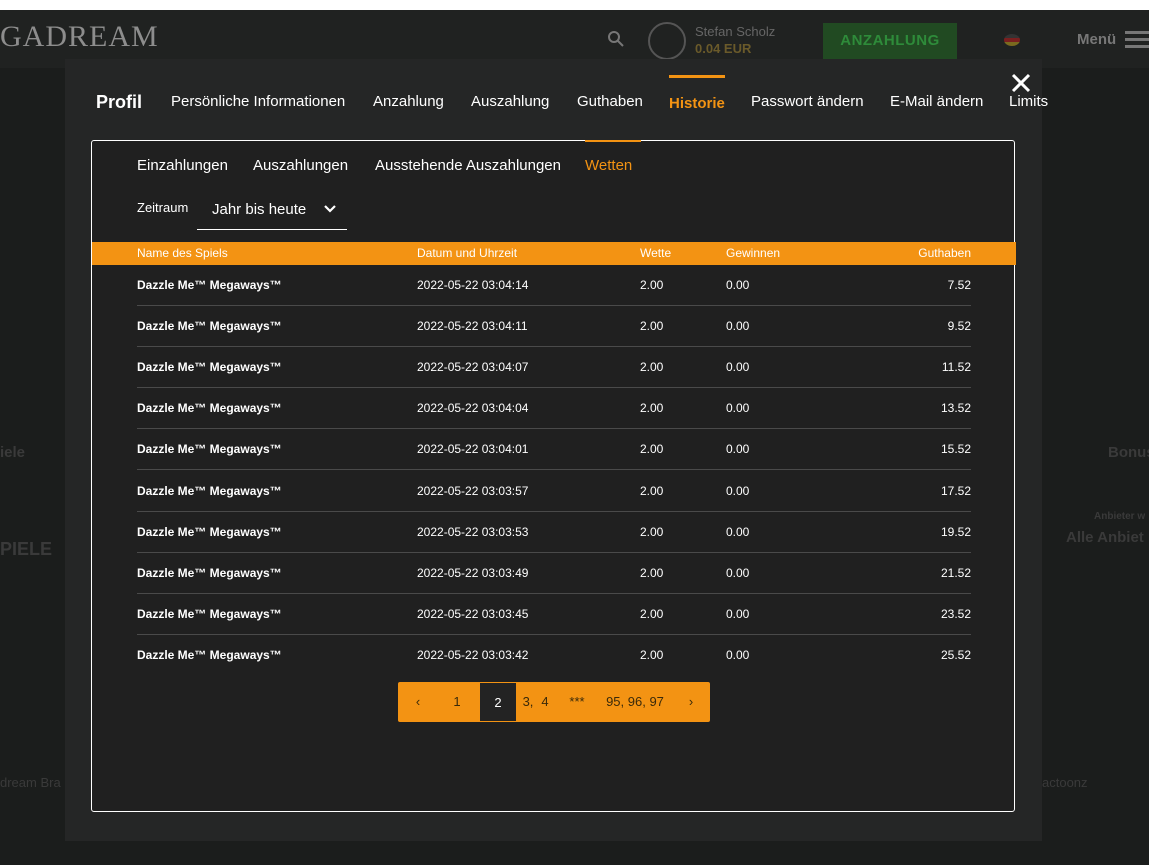  I want to click on cell-datetime: 2022-05-22 03:03:45, so click(473, 614).